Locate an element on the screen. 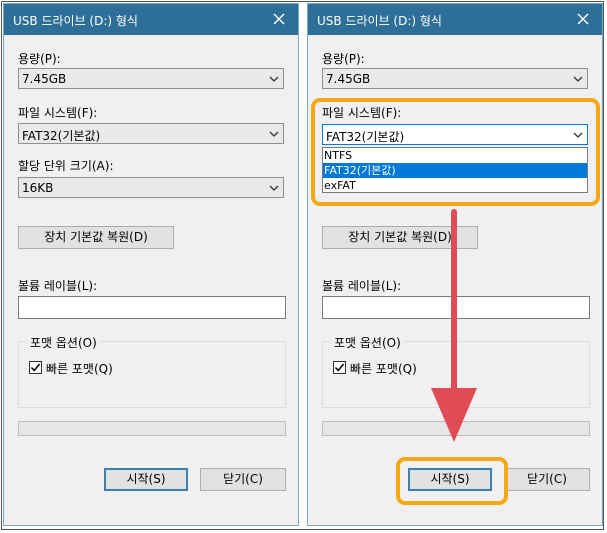 This screenshot has width=607, height=533. start-button-highlight is located at coordinates (452, 481).